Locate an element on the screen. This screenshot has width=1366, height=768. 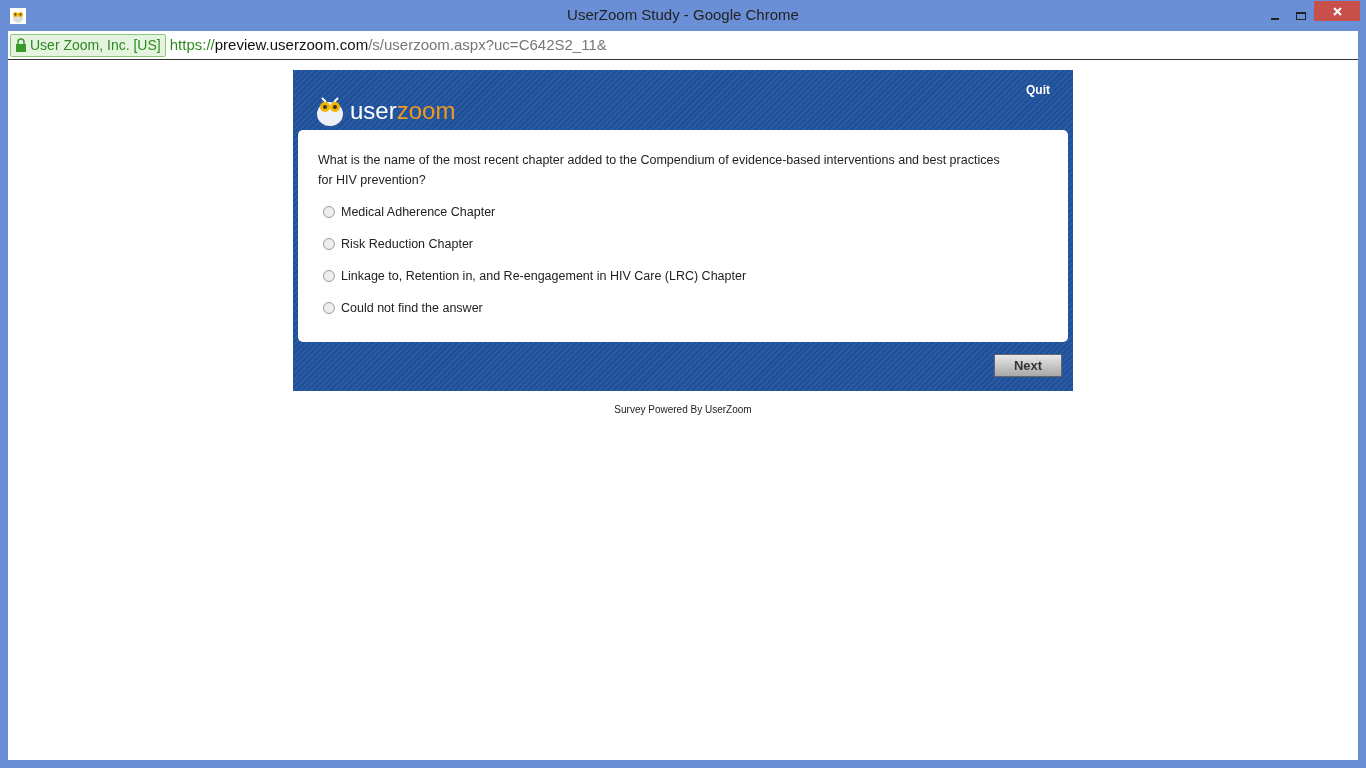
quit-link: Quit is located at coordinates (1038, 90).